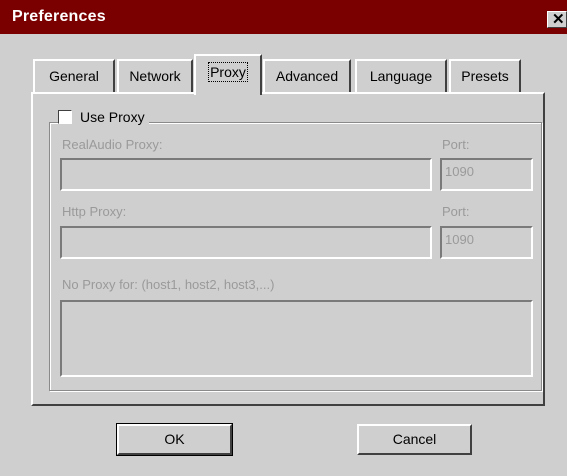 This screenshot has width=567, height=476. I want to click on close-button: ✕, so click(557, 19).